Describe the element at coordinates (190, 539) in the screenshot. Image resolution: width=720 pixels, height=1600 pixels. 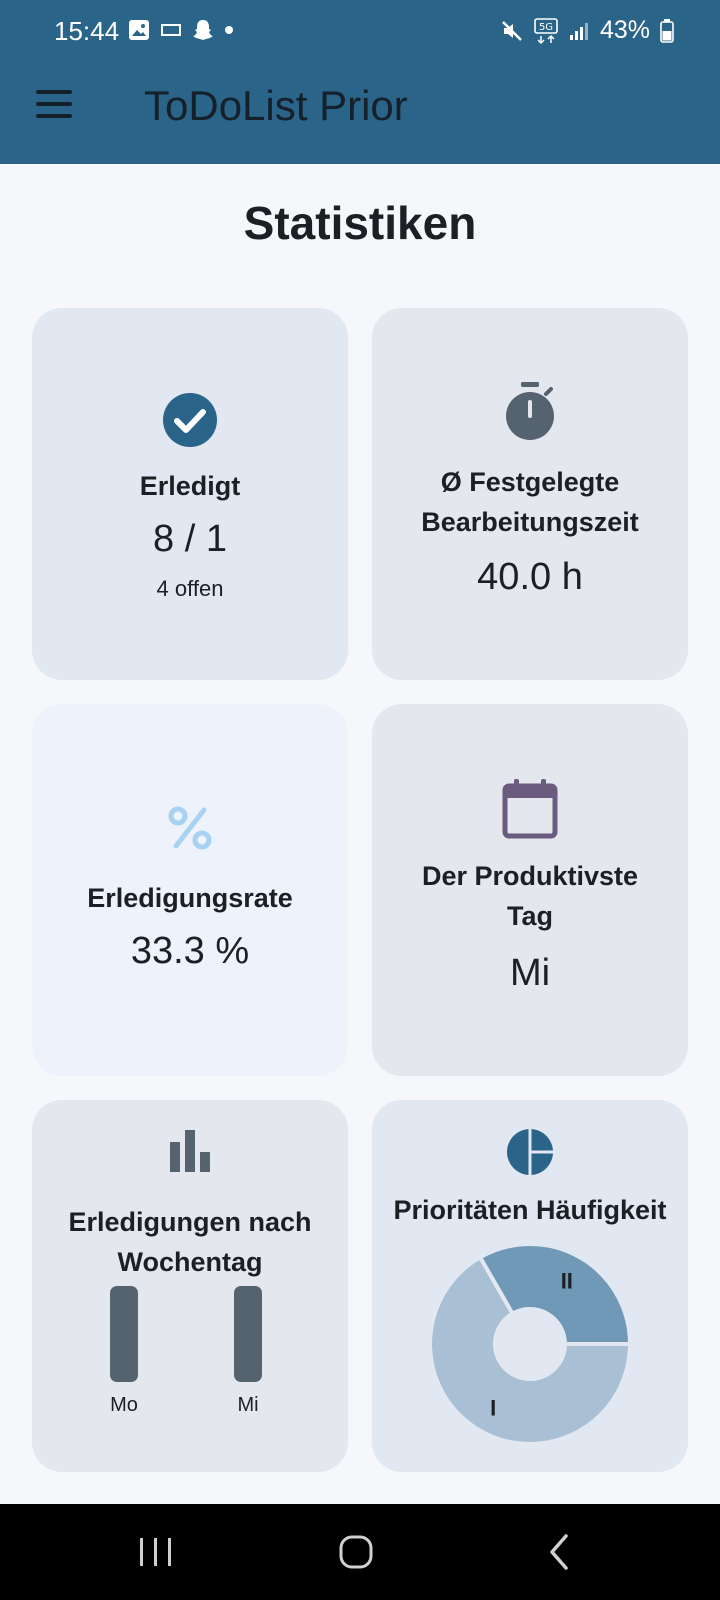
I see `done-value: 8 / 1` at that location.